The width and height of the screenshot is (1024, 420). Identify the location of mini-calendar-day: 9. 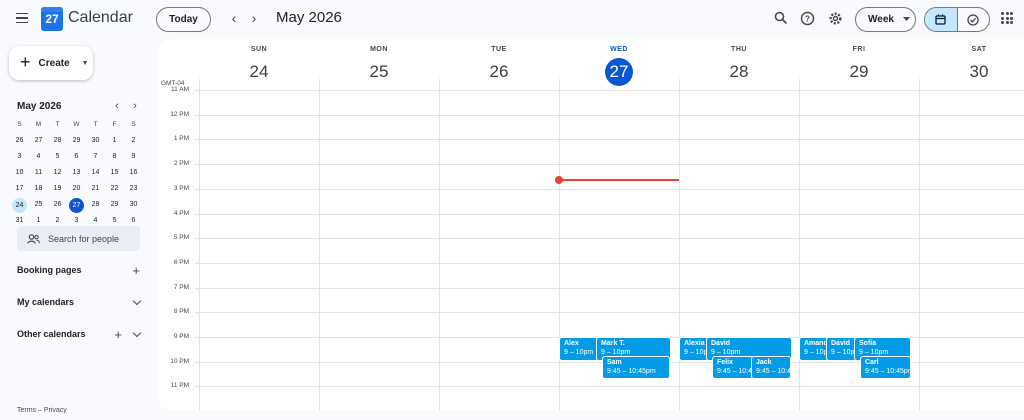
(133, 157).